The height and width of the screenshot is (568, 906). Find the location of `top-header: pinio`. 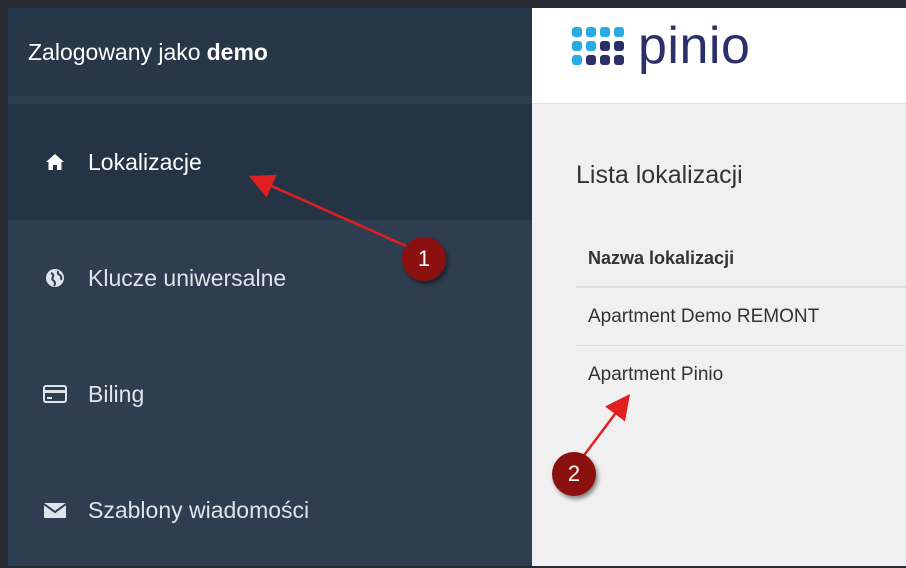

top-header: pinio is located at coordinates (719, 56).